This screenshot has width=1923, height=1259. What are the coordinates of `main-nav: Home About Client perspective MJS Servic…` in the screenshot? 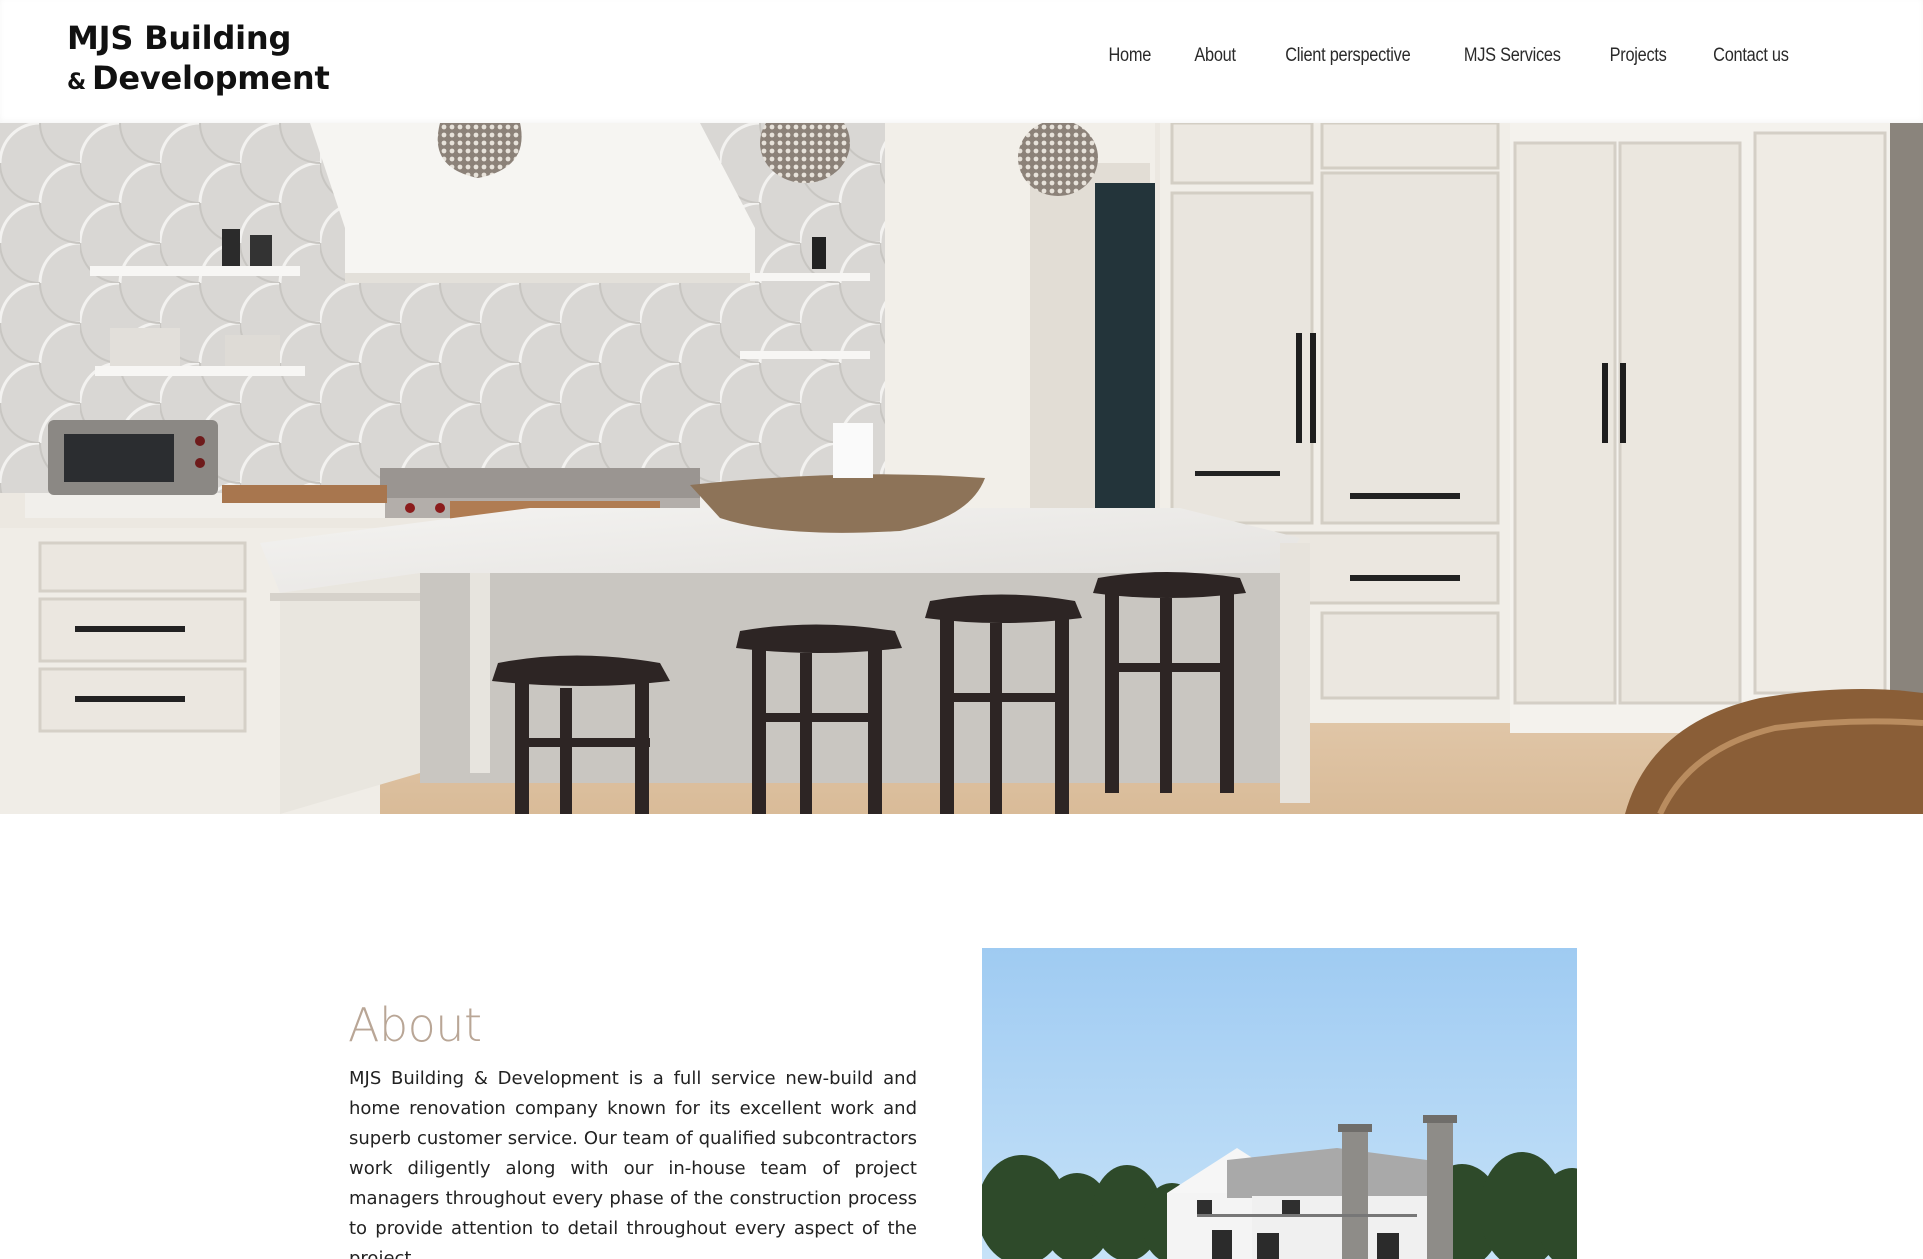 It's located at (1450, 56).